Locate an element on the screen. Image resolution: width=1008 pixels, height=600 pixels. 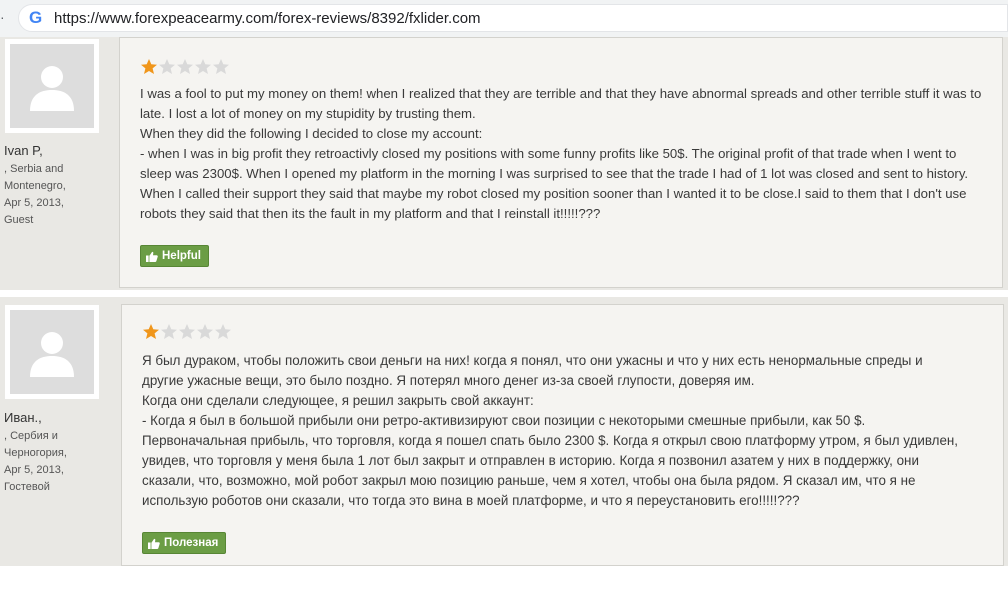
helpful-button: Helpful is located at coordinates (174, 256).